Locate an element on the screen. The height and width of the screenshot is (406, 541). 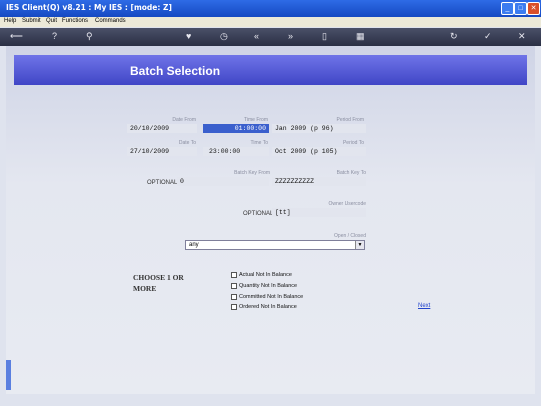
page-title: Batch Selection is located at coordinates (175, 71).